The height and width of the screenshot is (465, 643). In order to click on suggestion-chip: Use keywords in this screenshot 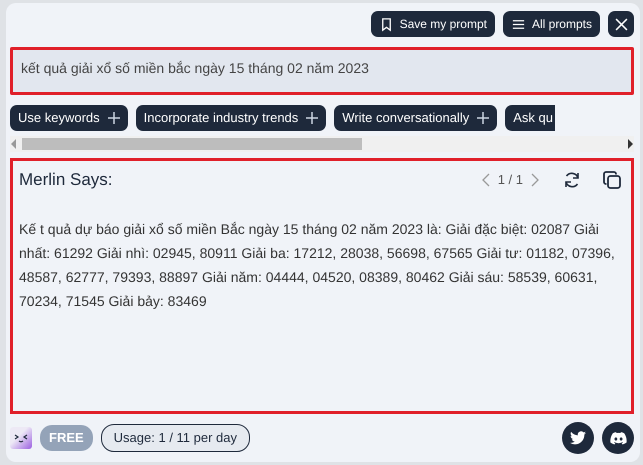, I will do `click(69, 118)`.